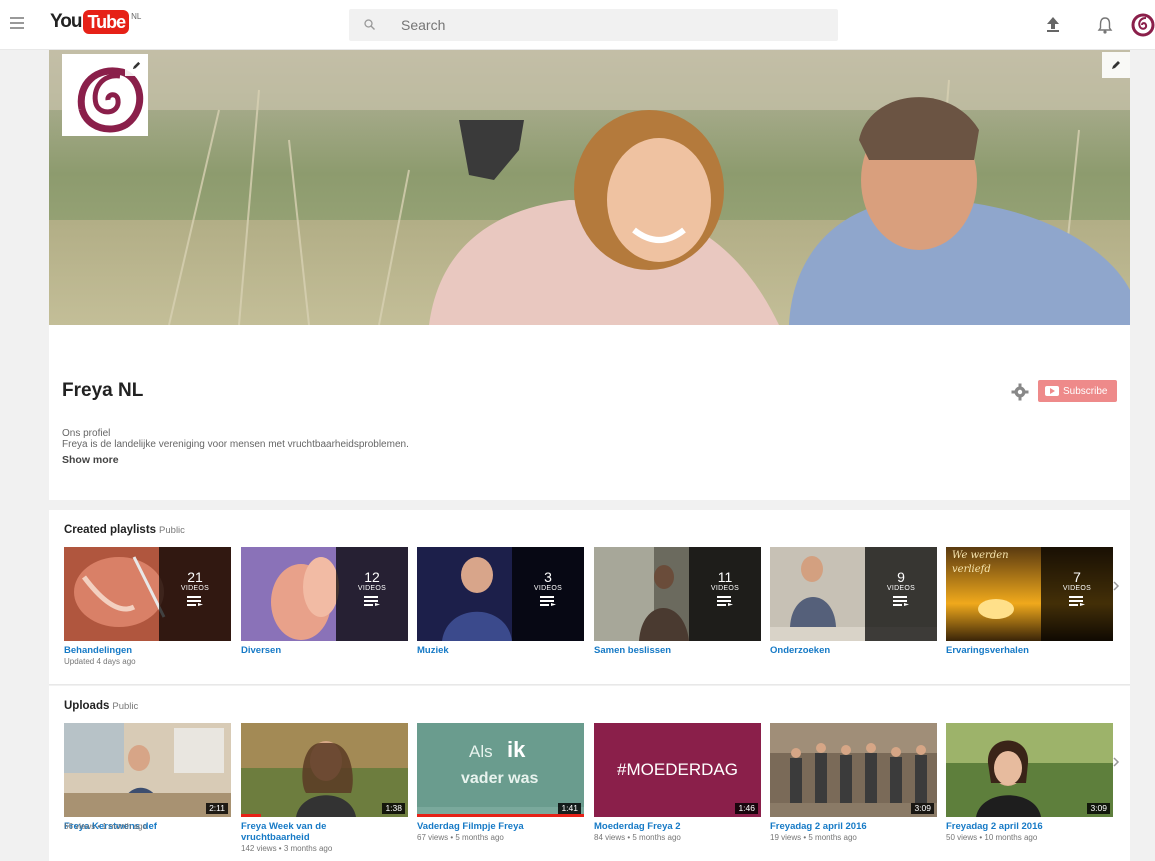 The image size is (1155, 861). What do you see at coordinates (813, 837) in the screenshot?
I see `video-meta: 19 views • 5 months ago` at bounding box center [813, 837].